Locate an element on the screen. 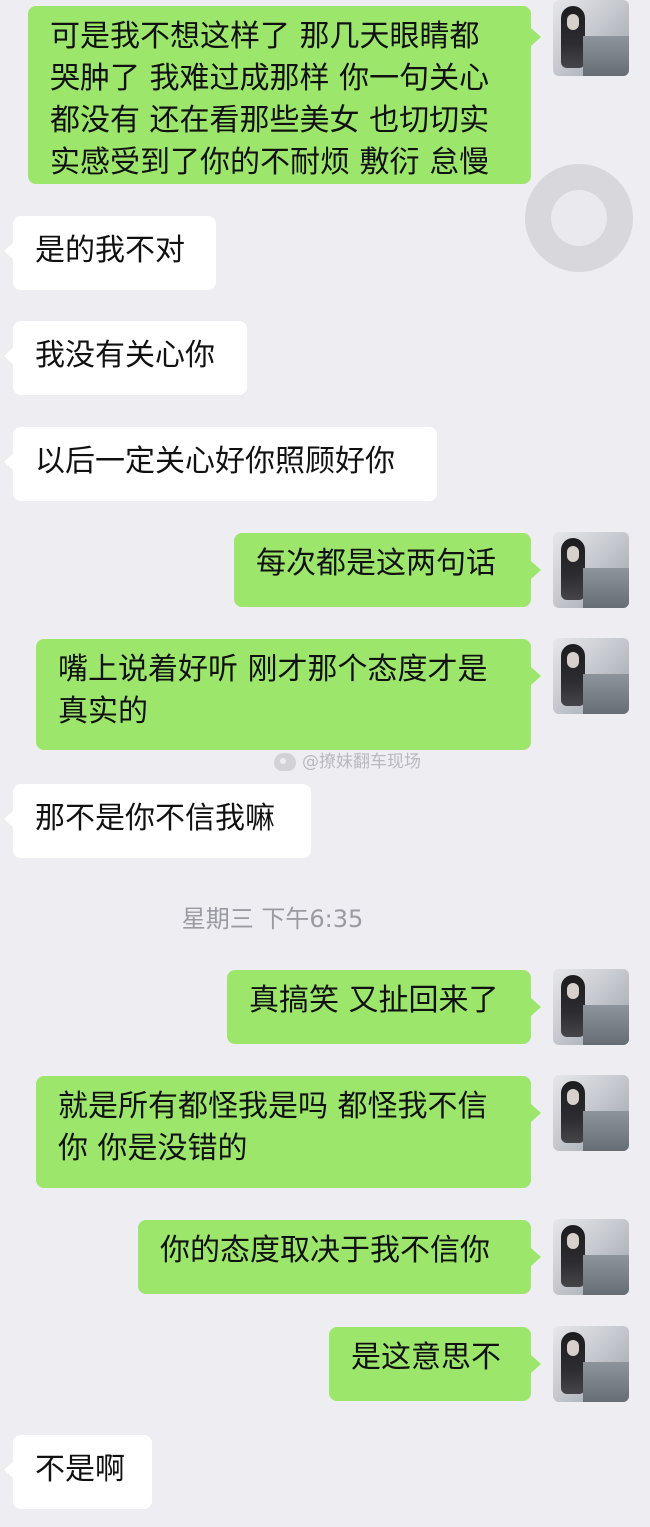 The height and width of the screenshot is (1527, 650). message-bubble: 那不是你不信我嘛 is located at coordinates (162, 821).